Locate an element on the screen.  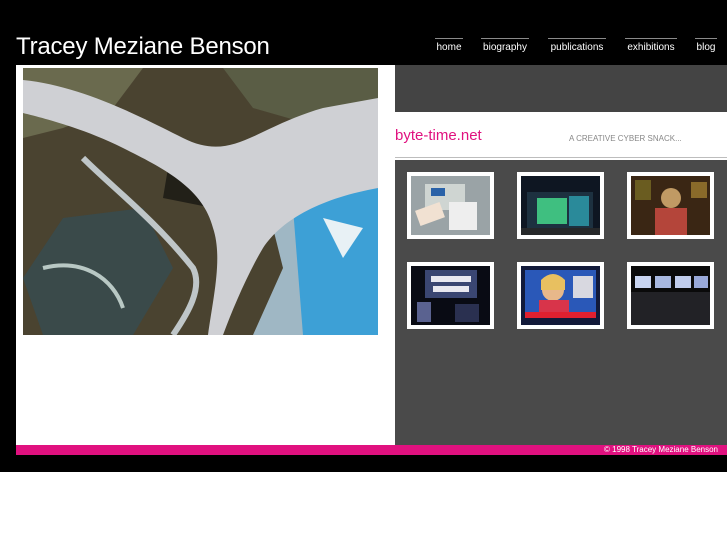
copyright-text: © 1998 Tracey Meziane Benson is located at coordinates (661, 449).